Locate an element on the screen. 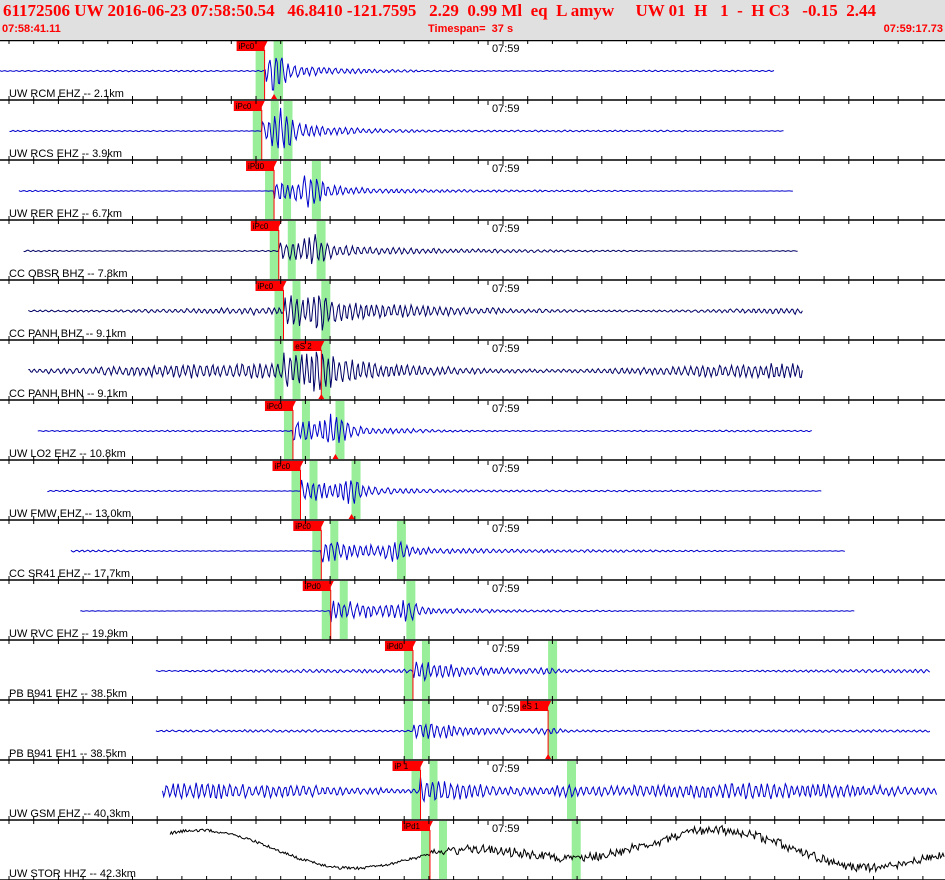 Image resolution: width=945 pixels, height=880 pixels. pick-label: iP 1 is located at coordinates (402, 766).